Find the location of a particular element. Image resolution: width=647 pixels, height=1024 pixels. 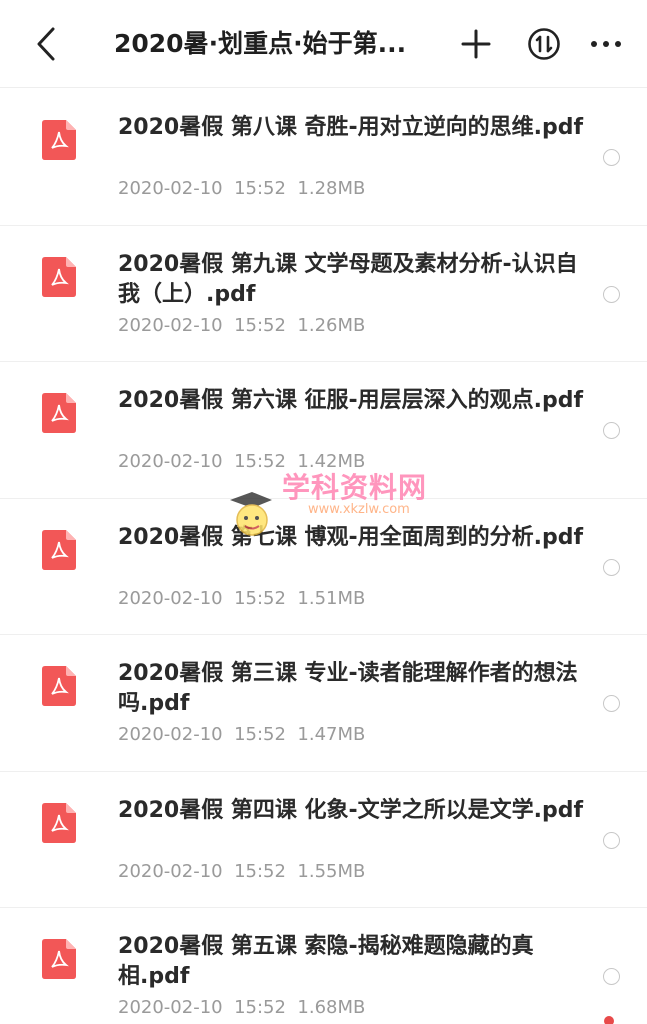

file-name: 2020暑假 第三课 专业-读者能理解作者的想法吗.pdf is located at coordinates (348, 688).